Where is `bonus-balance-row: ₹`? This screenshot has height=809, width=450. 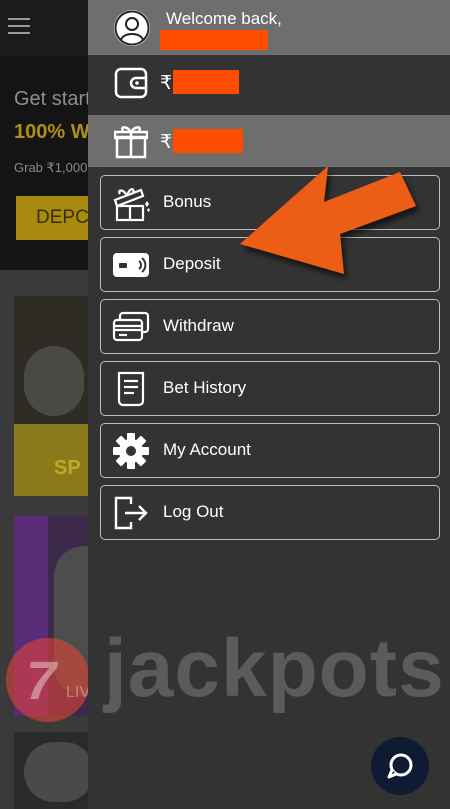 bonus-balance-row: ₹ is located at coordinates (269, 141).